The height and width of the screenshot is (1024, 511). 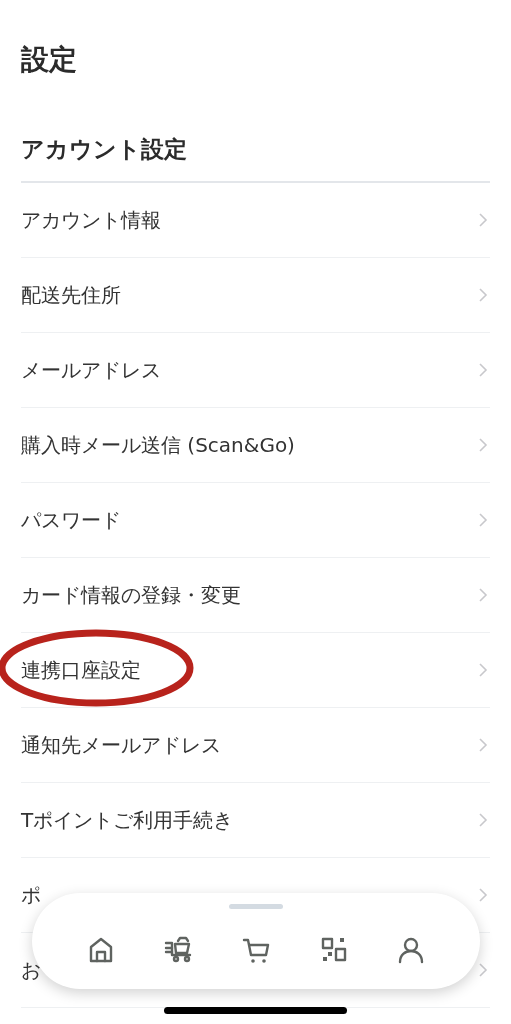 What do you see at coordinates (255, 595) in the screenshot?
I see `settings-row: カード情報の登録・変更` at bounding box center [255, 595].